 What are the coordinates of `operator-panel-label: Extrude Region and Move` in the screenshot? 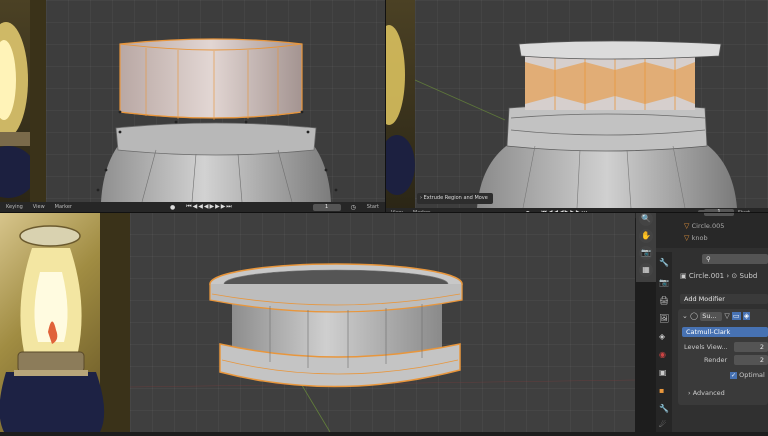 It's located at (455, 198).